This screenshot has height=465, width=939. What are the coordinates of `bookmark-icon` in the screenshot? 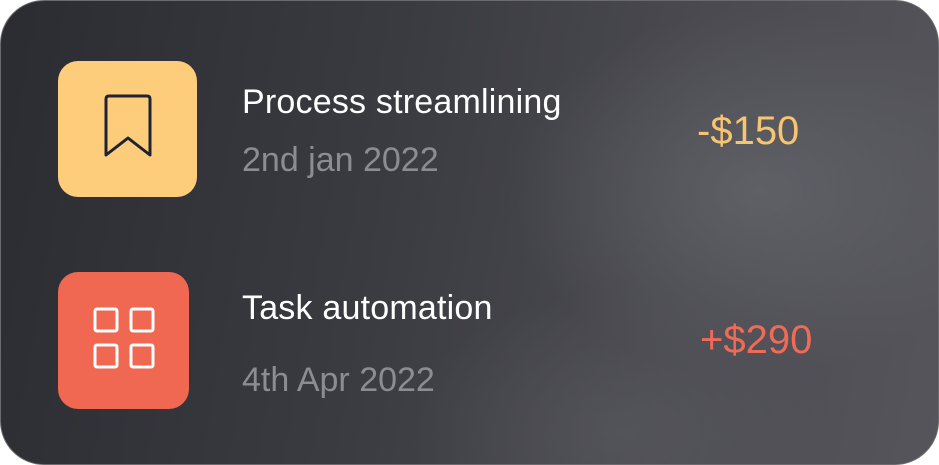 It's located at (128, 129).